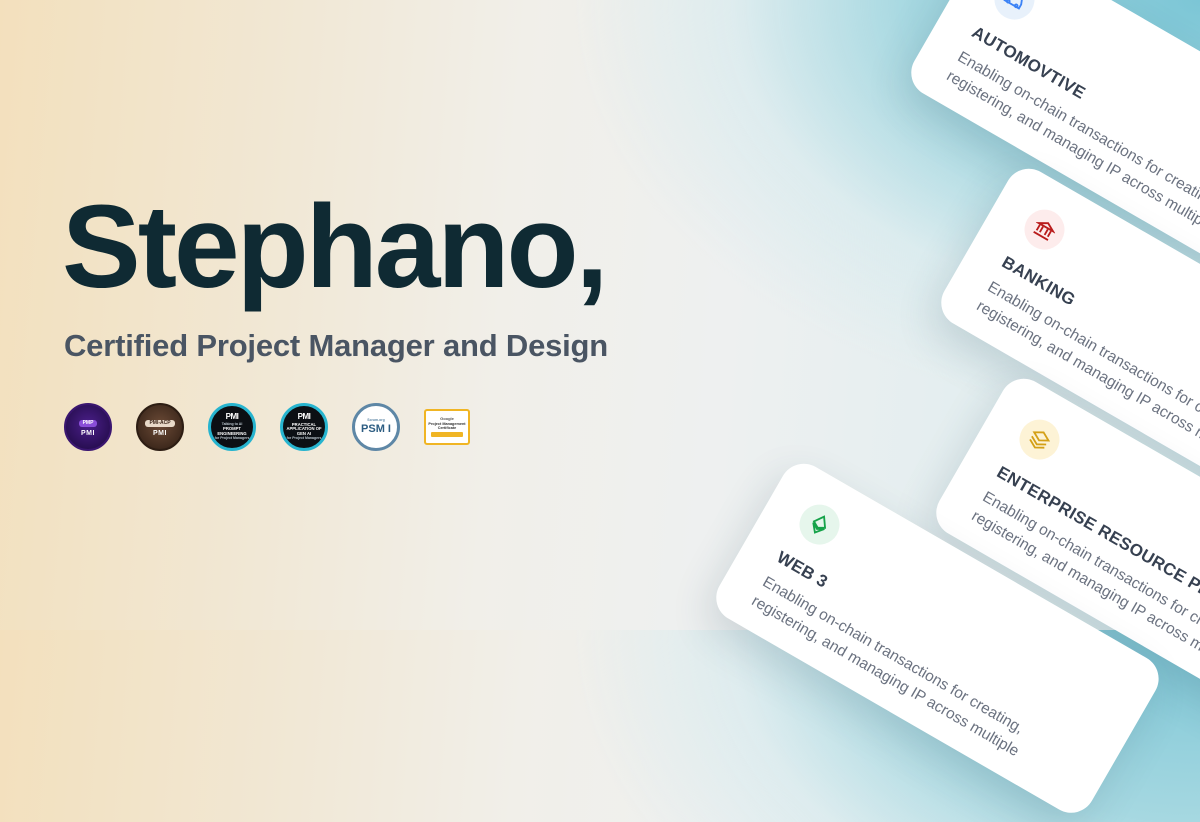 Image resolution: width=1200 pixels, height=822 pixels. I want to click on google-pm-badge: Google Project Management Certificate, so click(447, 427).